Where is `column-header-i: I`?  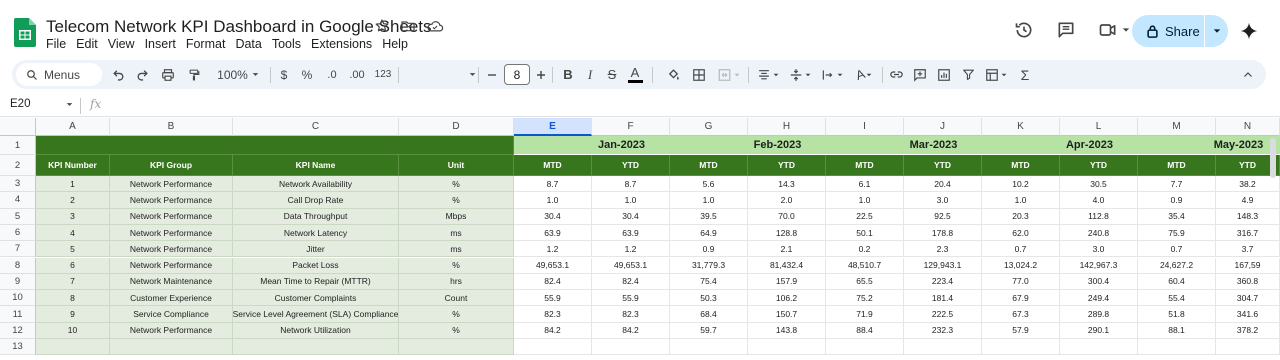
column-header-i: I is located at coordinates (865, 127).